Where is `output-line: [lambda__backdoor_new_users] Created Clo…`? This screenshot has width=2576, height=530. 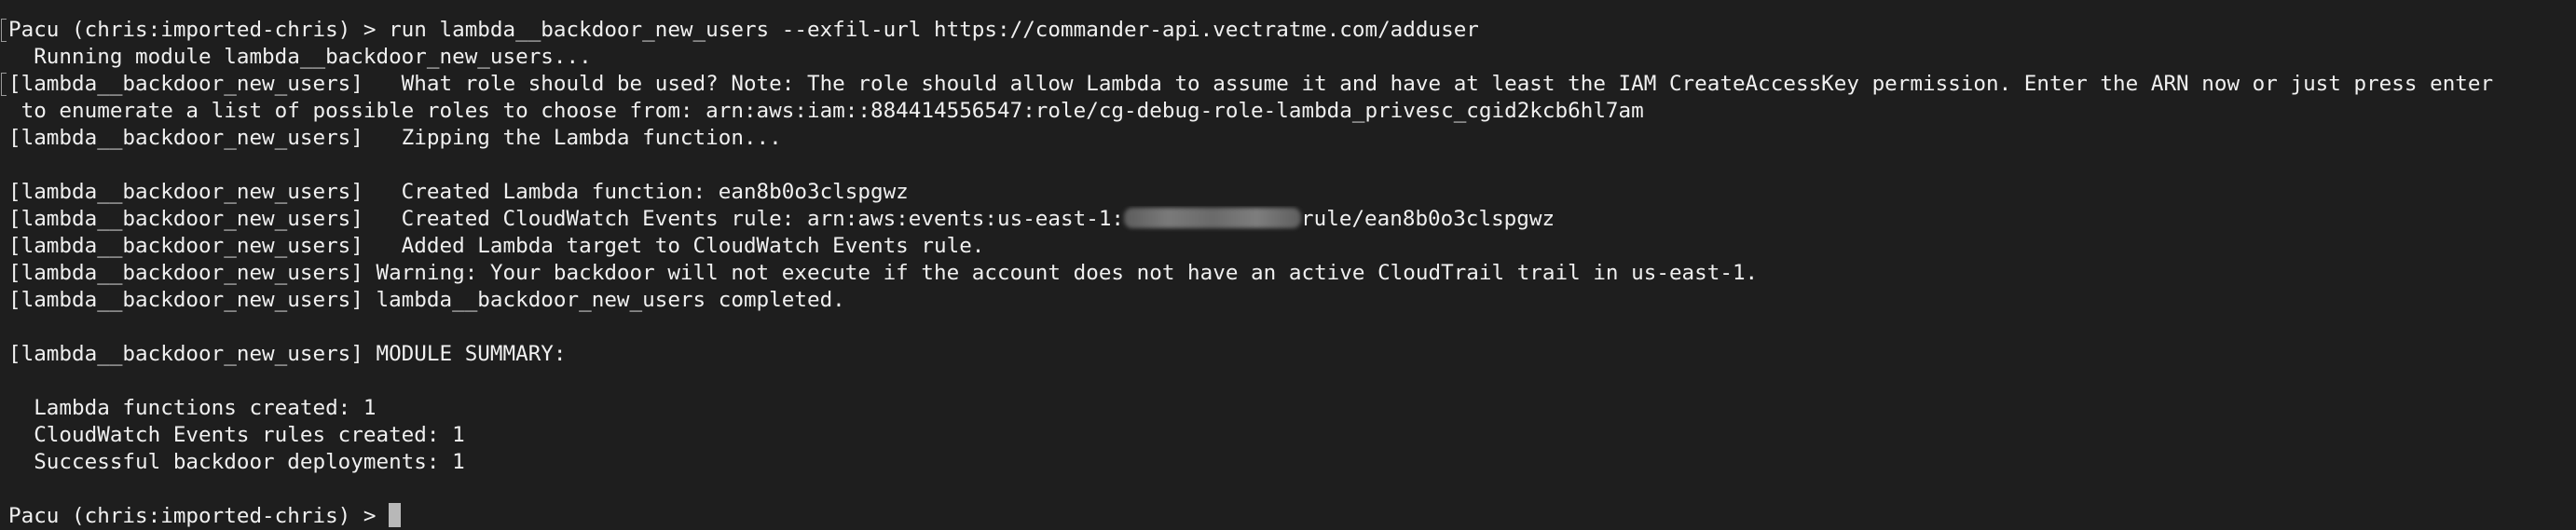
output-line: [lambda__backdoor_new_users] Created Clo… is located at coordinates (1288, 220).